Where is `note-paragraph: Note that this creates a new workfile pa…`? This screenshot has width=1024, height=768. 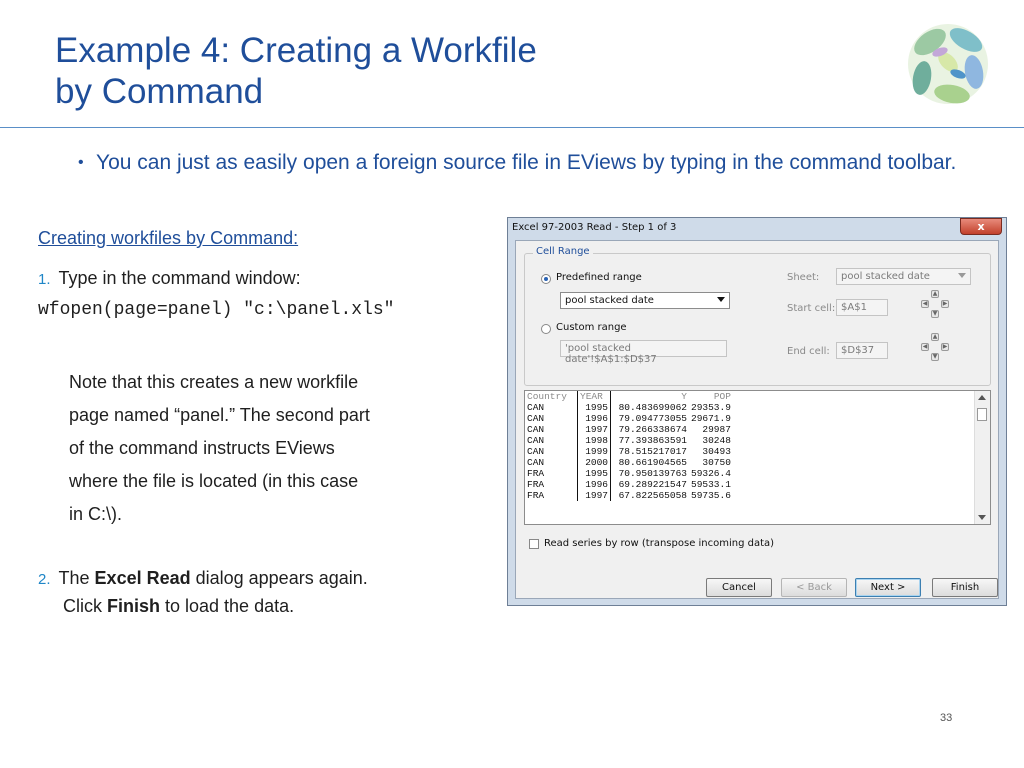
note-paragraph: Note that this creates a new workfile pa… is located at coordinates (269, 448).